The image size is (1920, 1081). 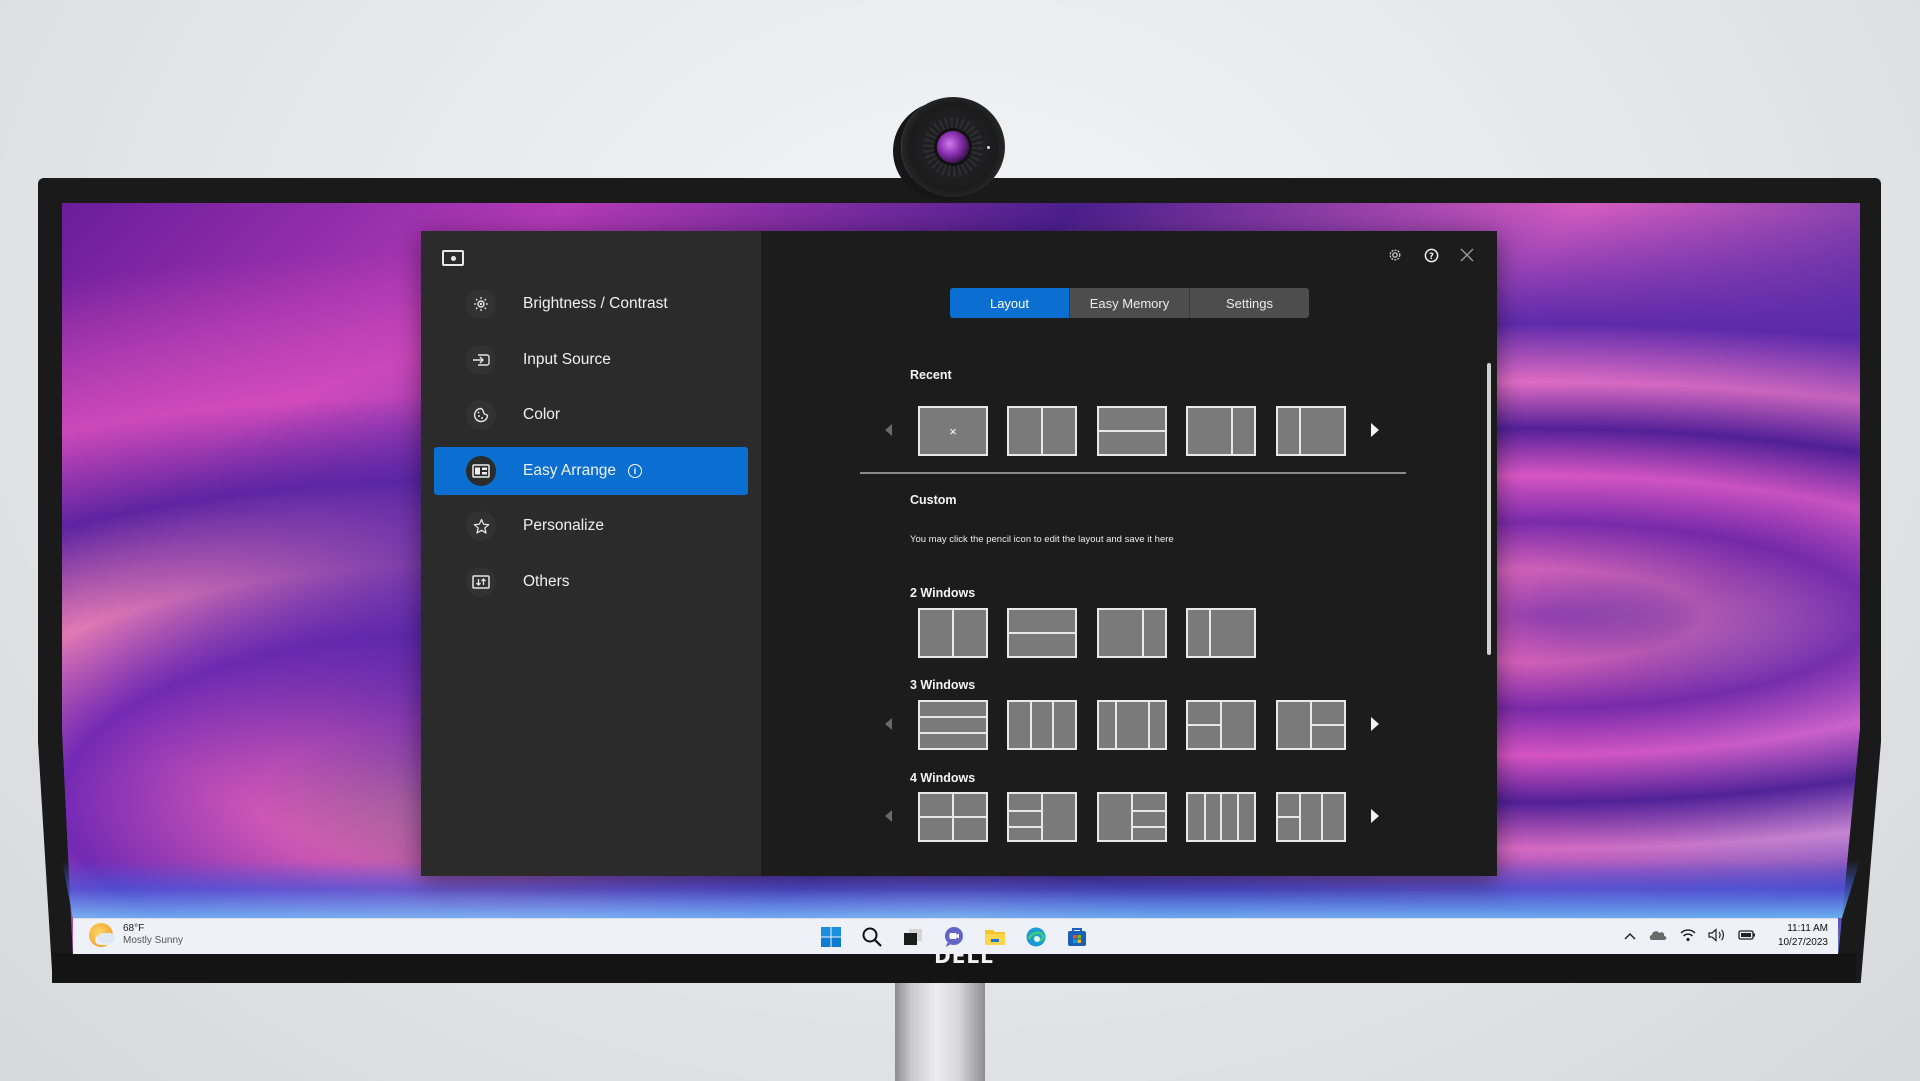 What do you see at coordinates (102, 935) in the screenshot?
I see `partly-sunny-icon` at bounding box center [102, 935].